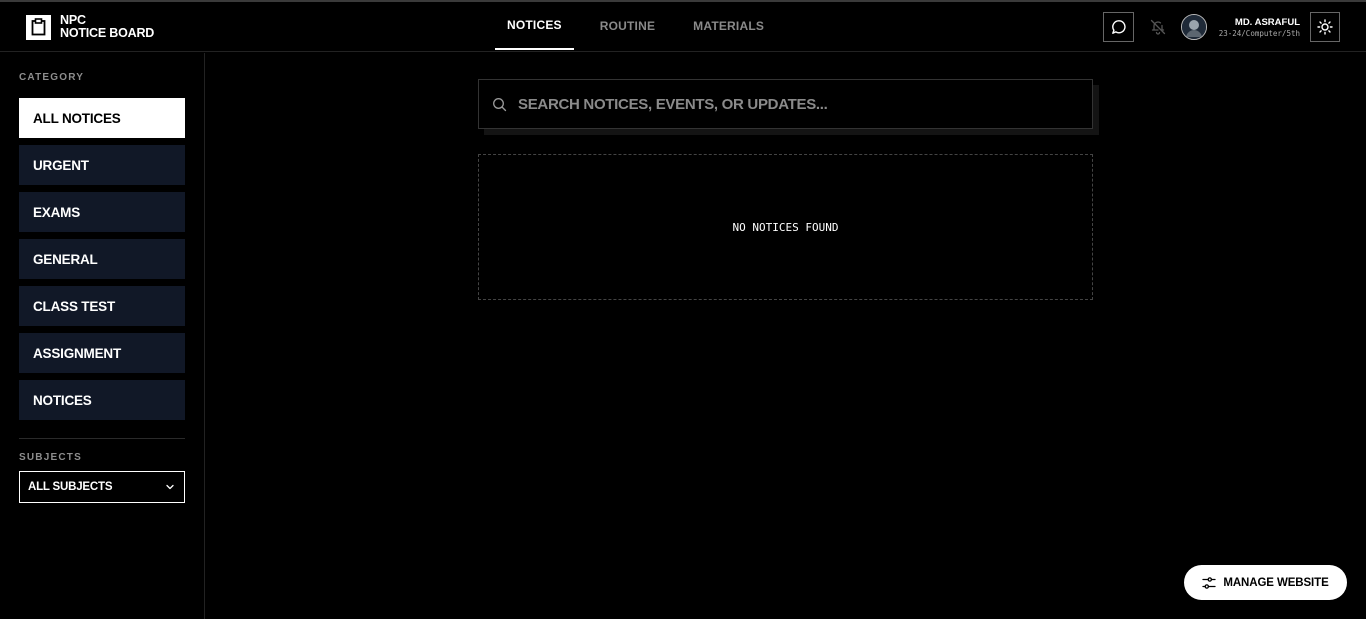 This screenshot has width=1366, height=619. I want to click on chat-bubble-icon, so click(1118, 27).